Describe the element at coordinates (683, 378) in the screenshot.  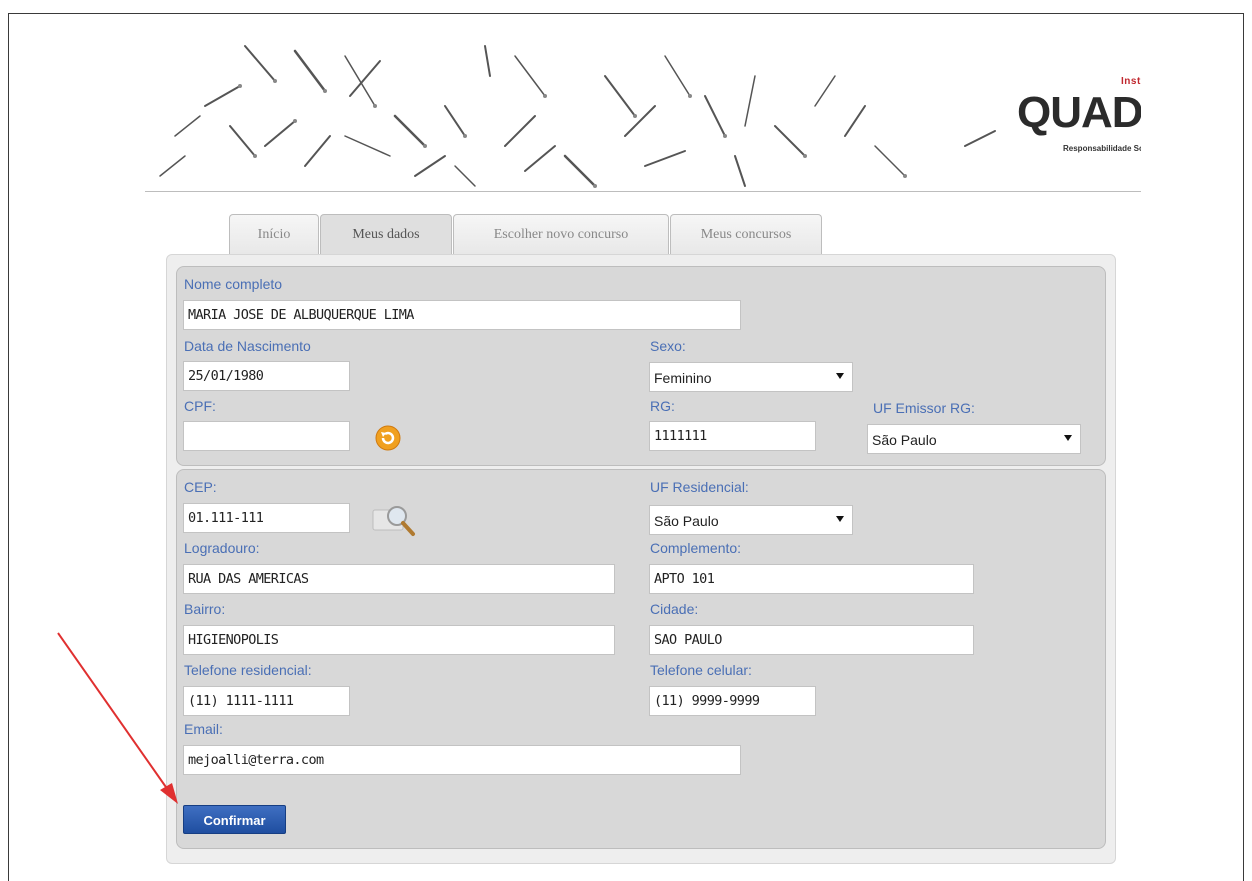
I see `sexo-select-value: Feminino` at that location.